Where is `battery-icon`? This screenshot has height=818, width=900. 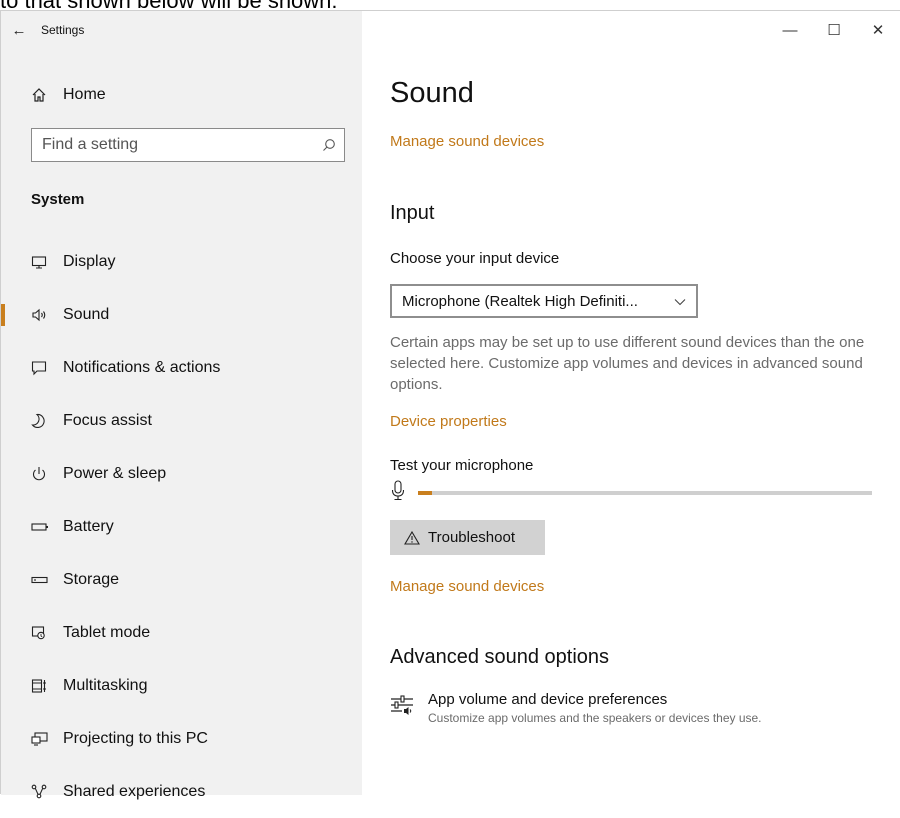
battery-icon is located at coordinates (47, 527).